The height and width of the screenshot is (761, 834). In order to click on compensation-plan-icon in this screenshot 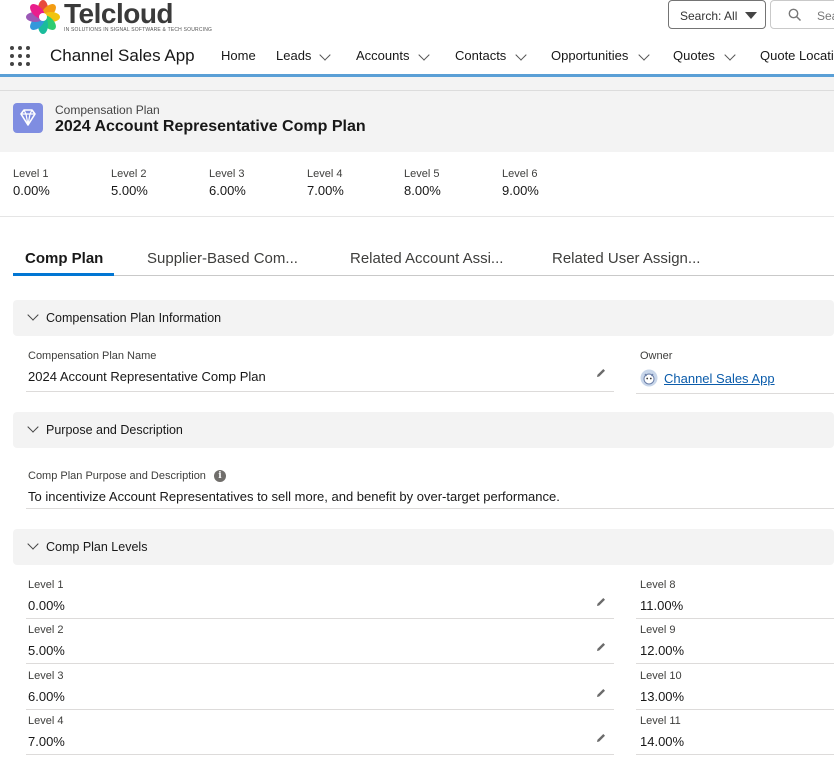, I will do `click(28, 118)`.